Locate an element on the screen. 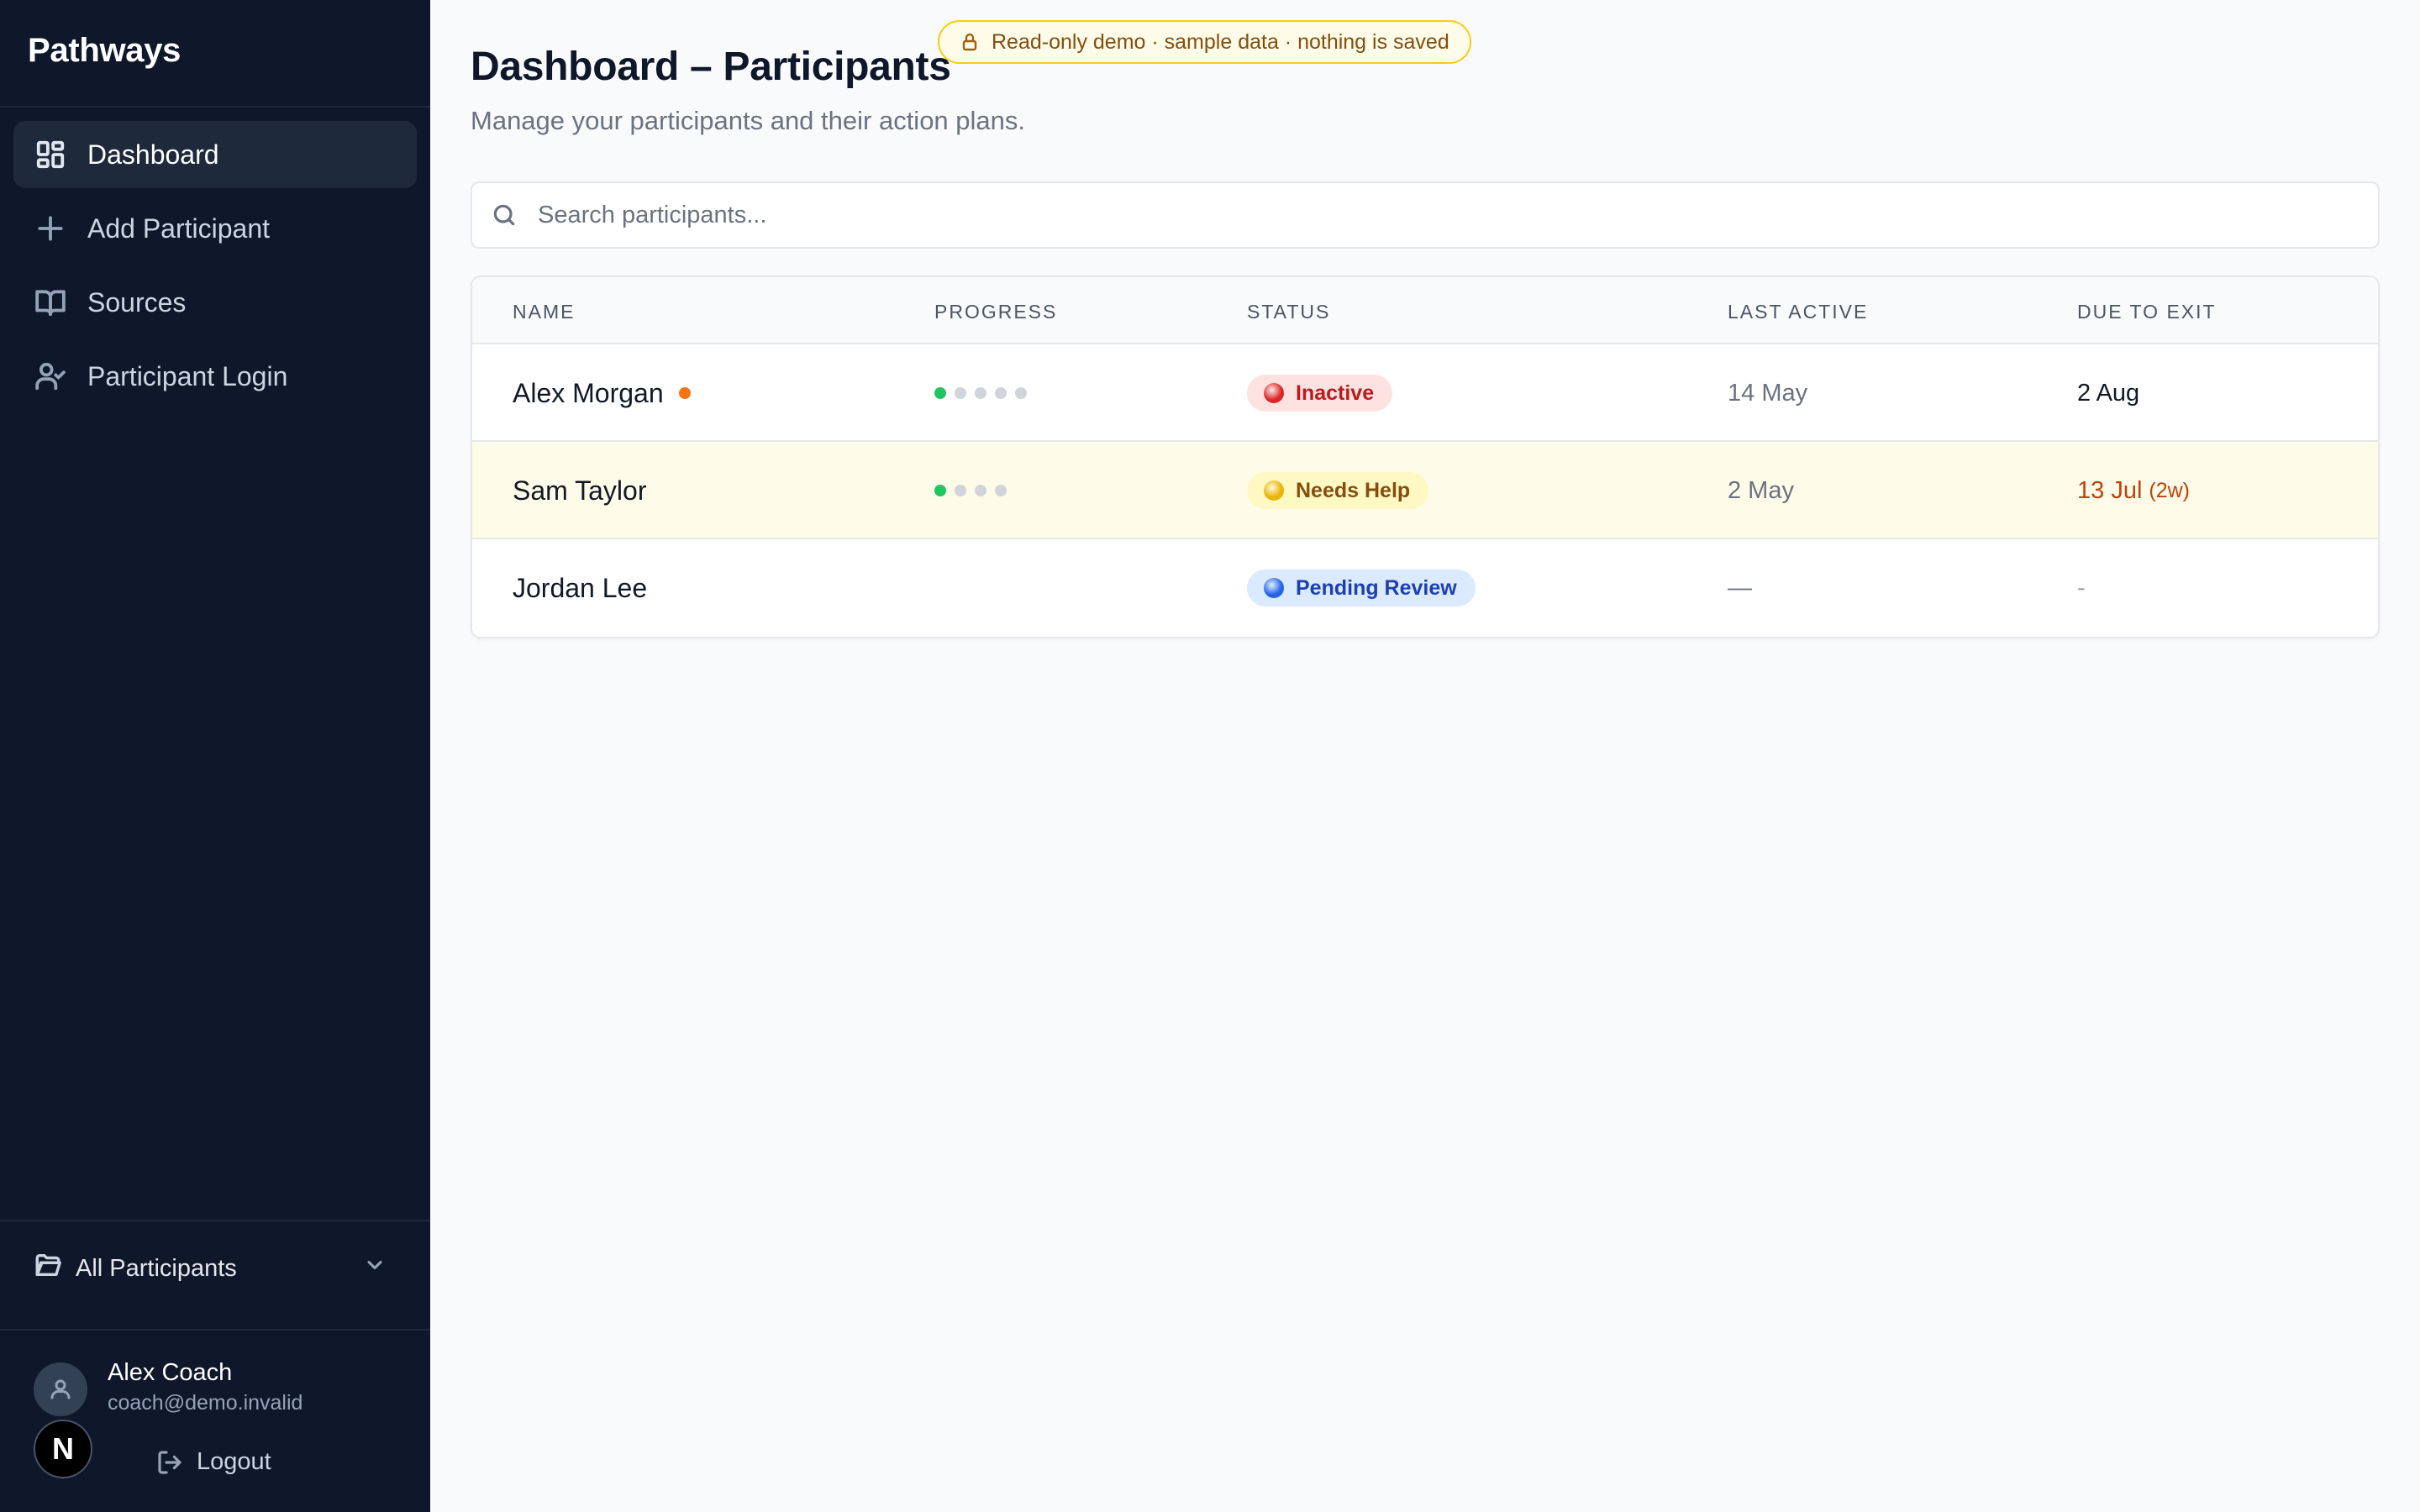  due-date: 13 Jul is located at coordinates (2110, 490).